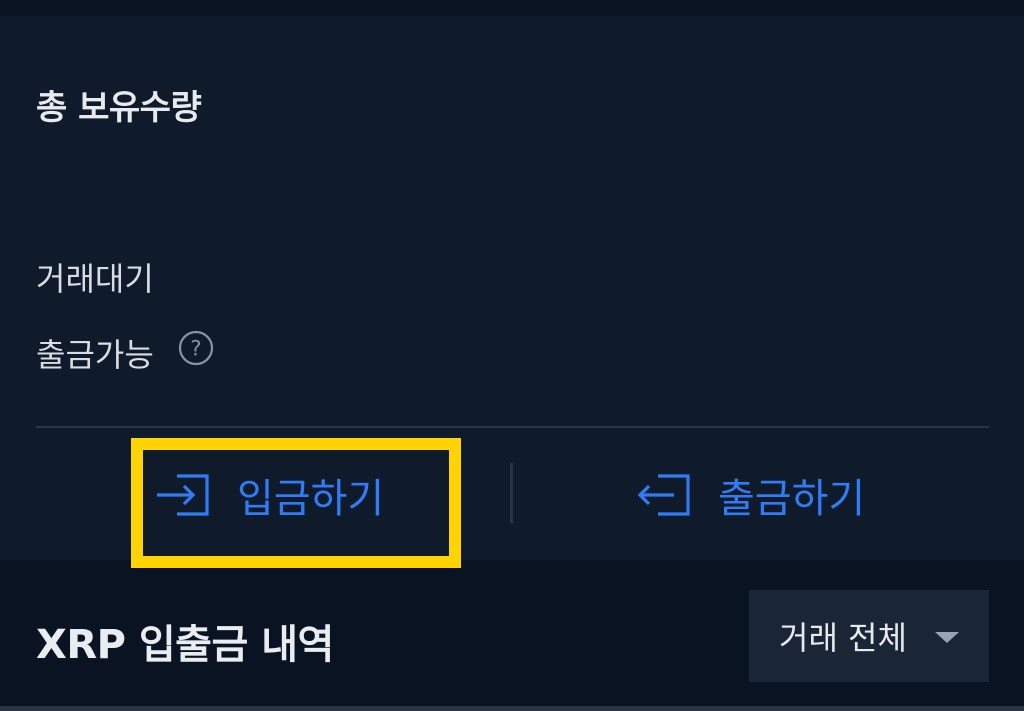 The height and width of the screenshot is (711, 1024). Describe the element at coordinates (792, 499) in the screenshot. I see `withdraw-label: 출금하기` at that location.